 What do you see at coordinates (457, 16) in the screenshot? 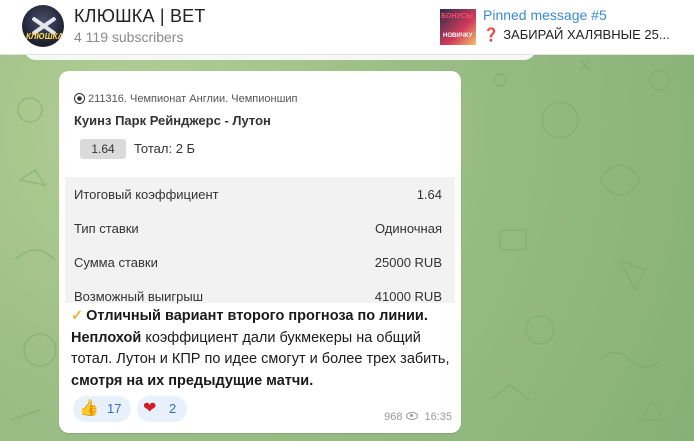
I see `thumbnail-text-top: БОНУСЫ` at bounding box center [457, 16].